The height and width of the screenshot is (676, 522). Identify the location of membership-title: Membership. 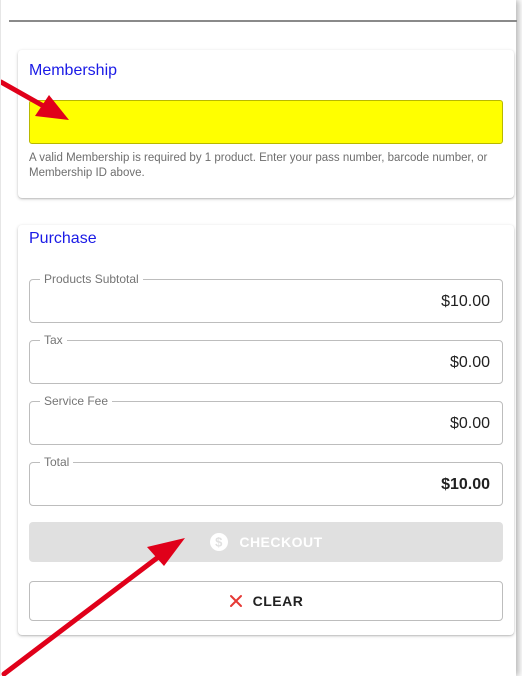
(73, 70).